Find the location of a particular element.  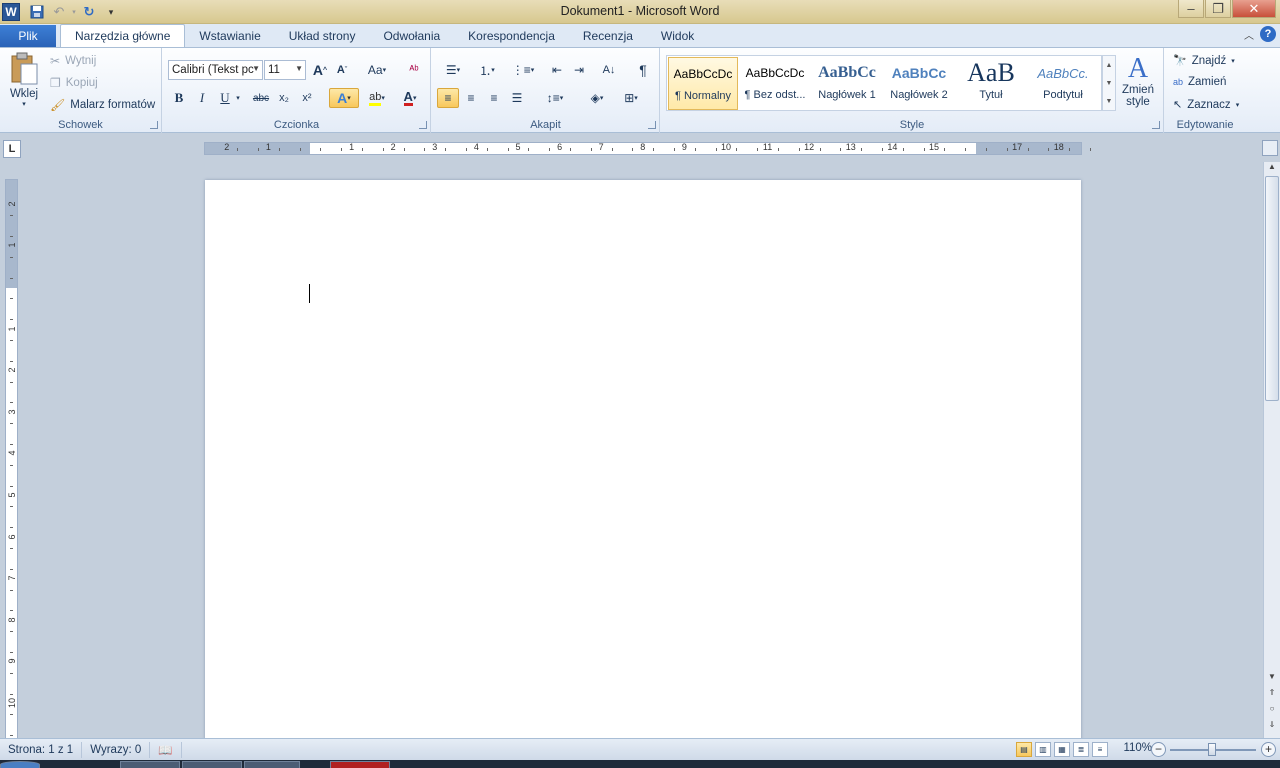

underline-dropdown-icon: ▾ is located at coordinates (238, 98).